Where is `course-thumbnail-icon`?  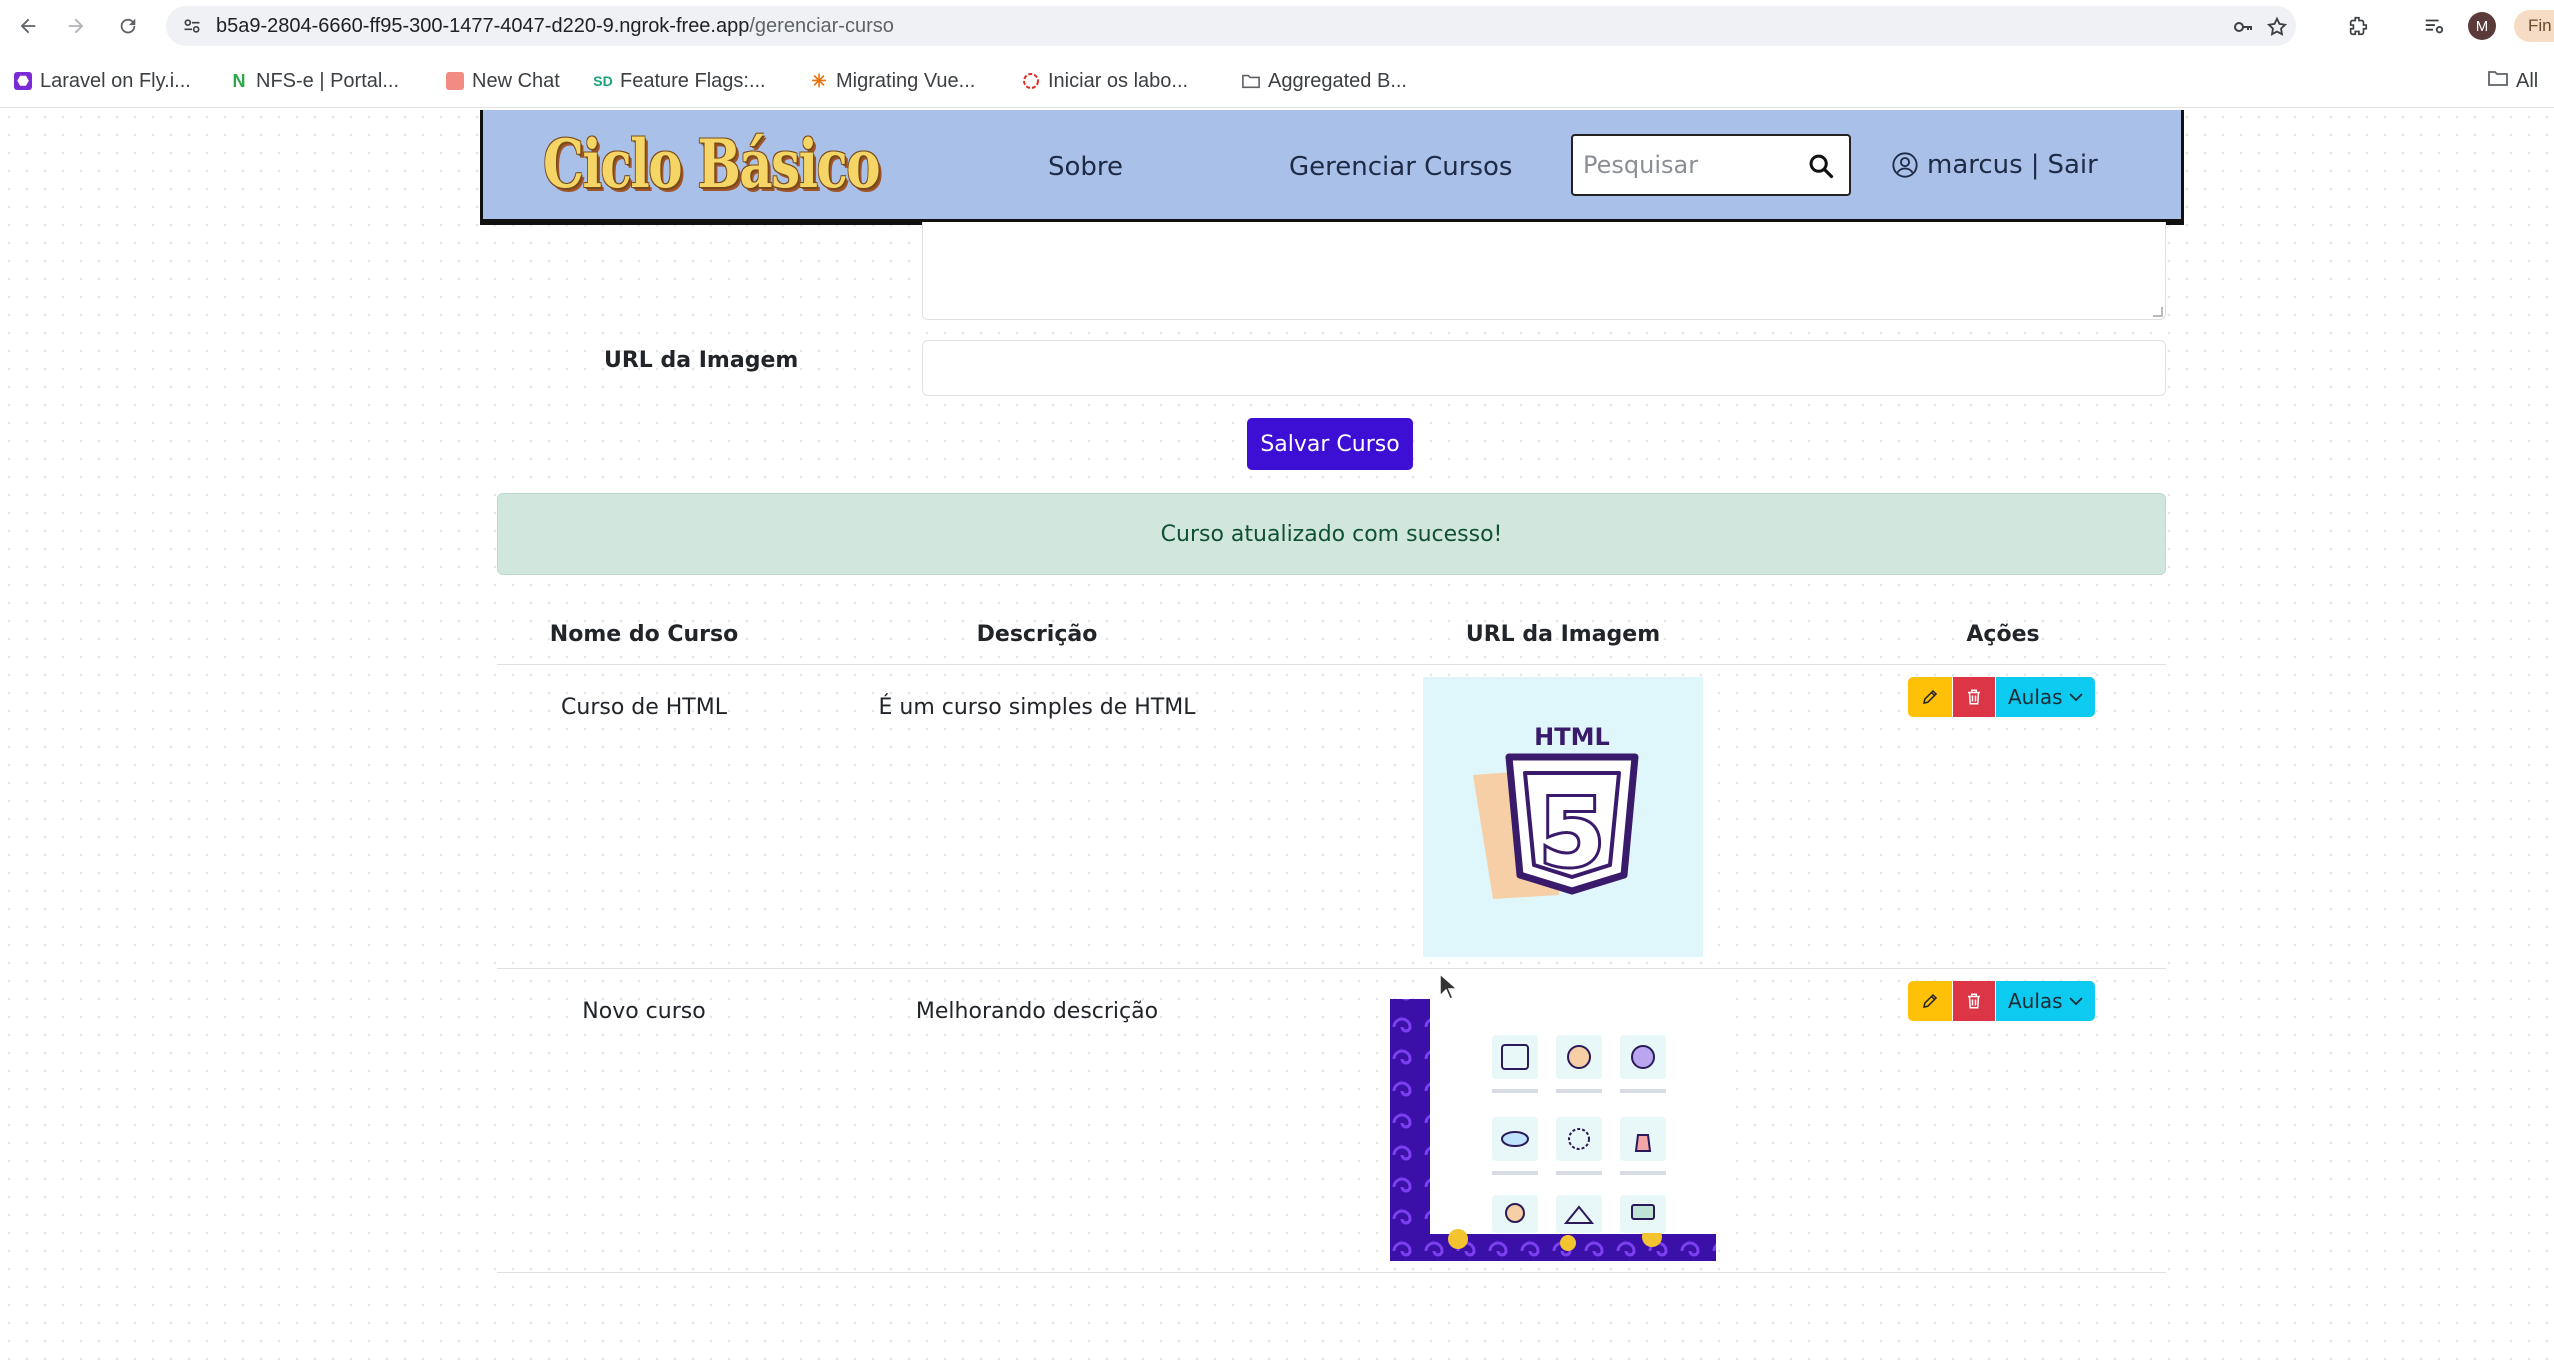
course-thumbnail-icon is located at coordinates (1563, 1120).